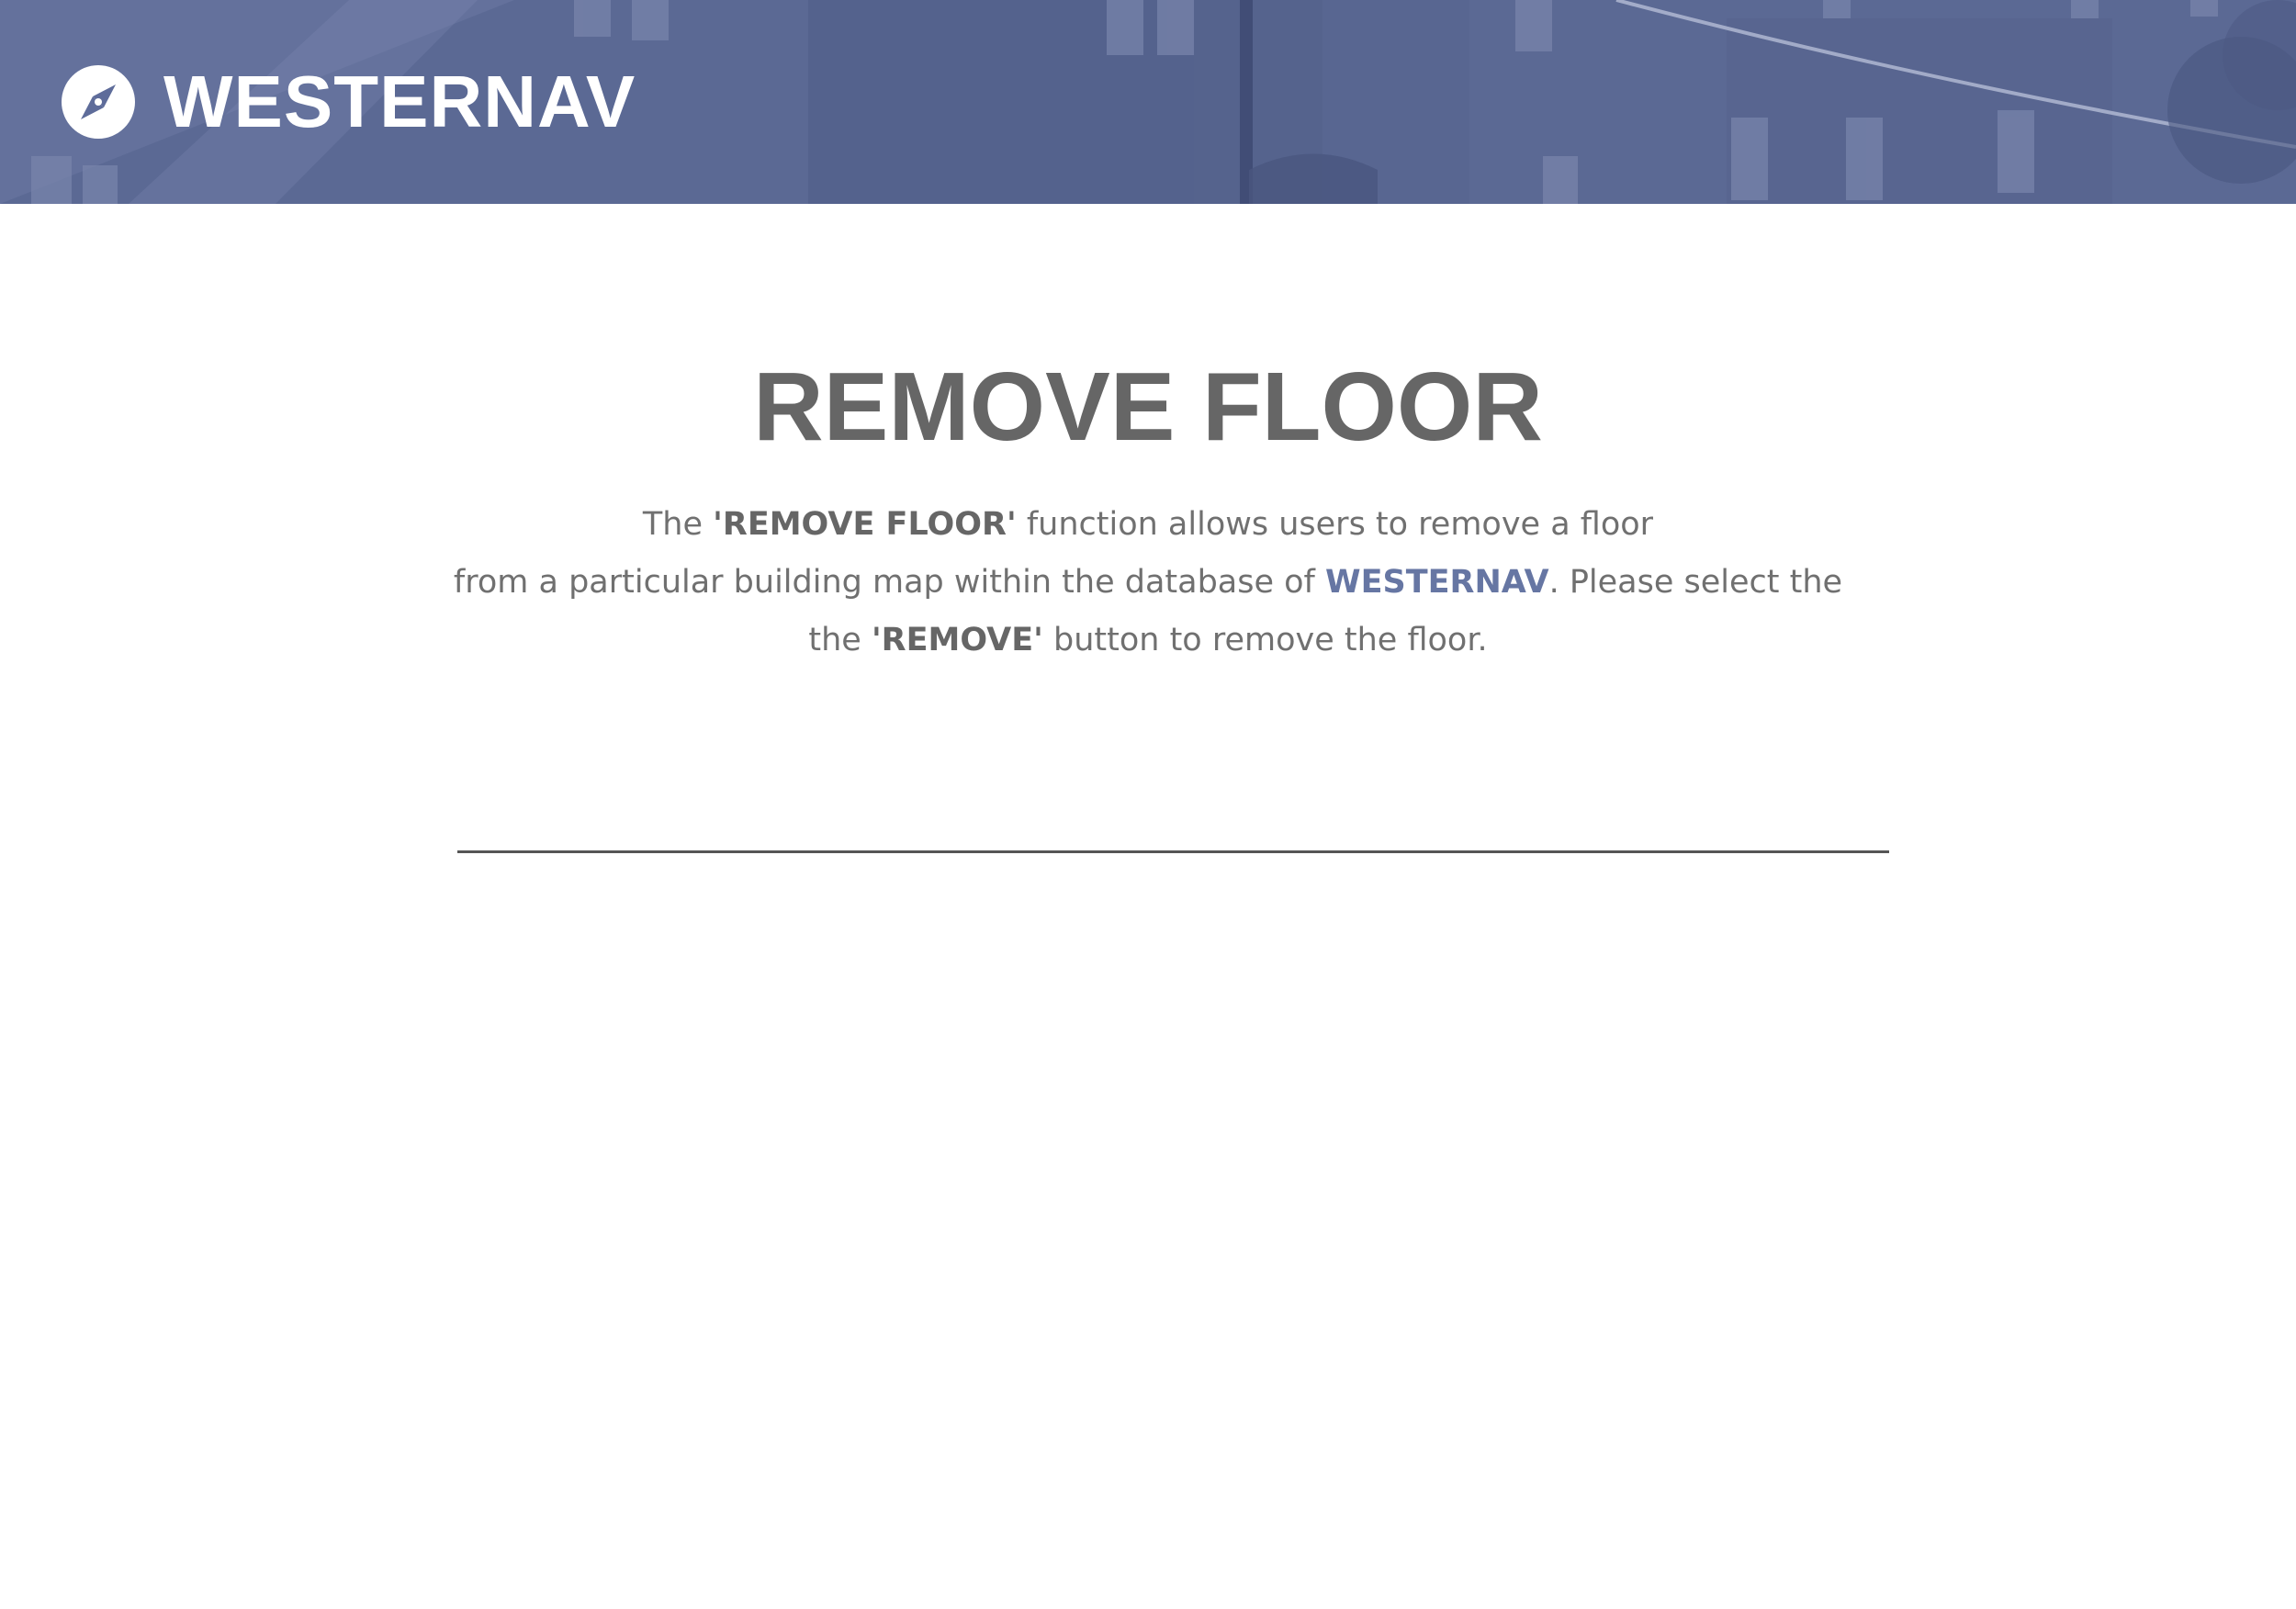 The width and height of the screenshot is (2296, 1609). I want to click on description-line-3: the 'REMOVE' button to remove the floor., so click(1148, 640).